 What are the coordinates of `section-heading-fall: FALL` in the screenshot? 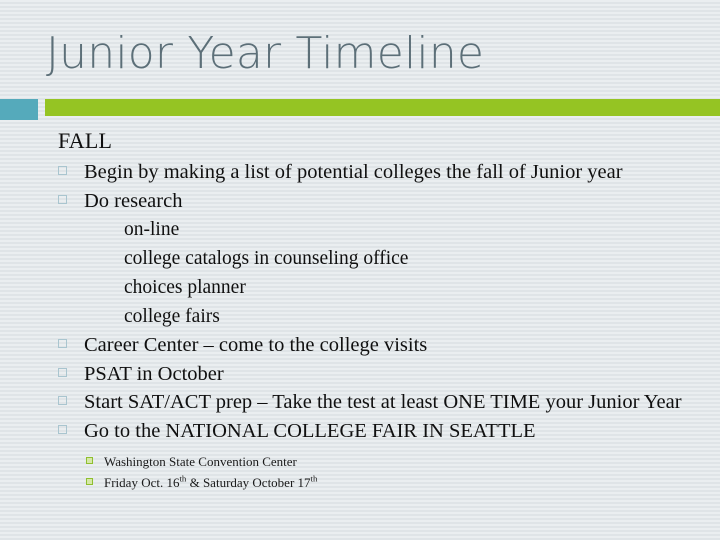 It's located at (85, 140).